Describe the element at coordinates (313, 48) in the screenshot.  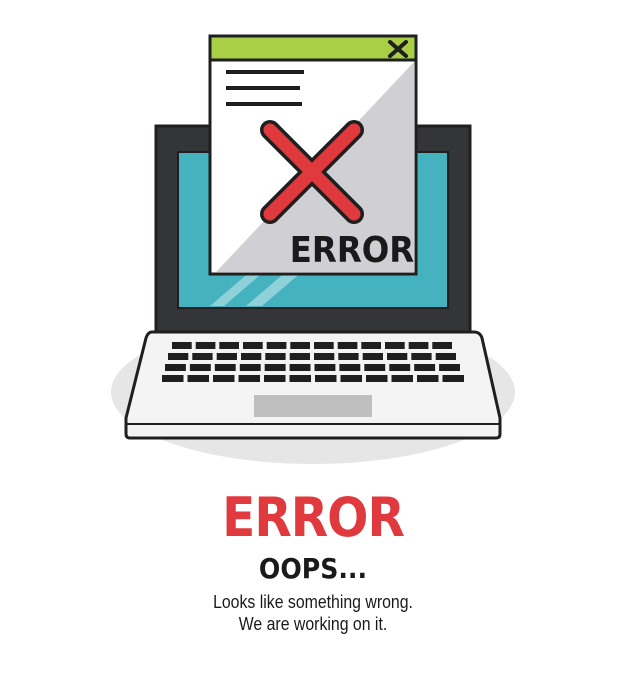
I see `error-window-titlebar` at that location.